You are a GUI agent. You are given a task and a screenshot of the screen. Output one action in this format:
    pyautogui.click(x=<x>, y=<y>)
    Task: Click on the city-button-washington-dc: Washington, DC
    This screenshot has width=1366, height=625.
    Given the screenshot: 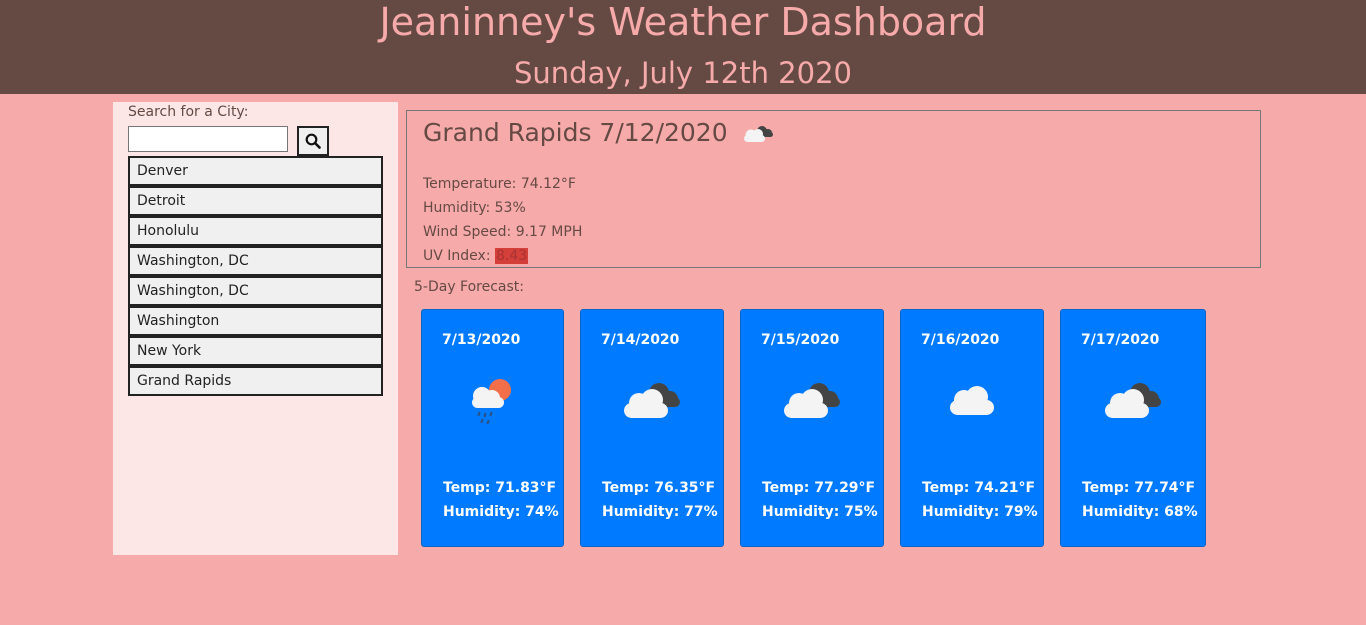 What is the action you would take?
    pyautogui.click(x=255, y=261)
    